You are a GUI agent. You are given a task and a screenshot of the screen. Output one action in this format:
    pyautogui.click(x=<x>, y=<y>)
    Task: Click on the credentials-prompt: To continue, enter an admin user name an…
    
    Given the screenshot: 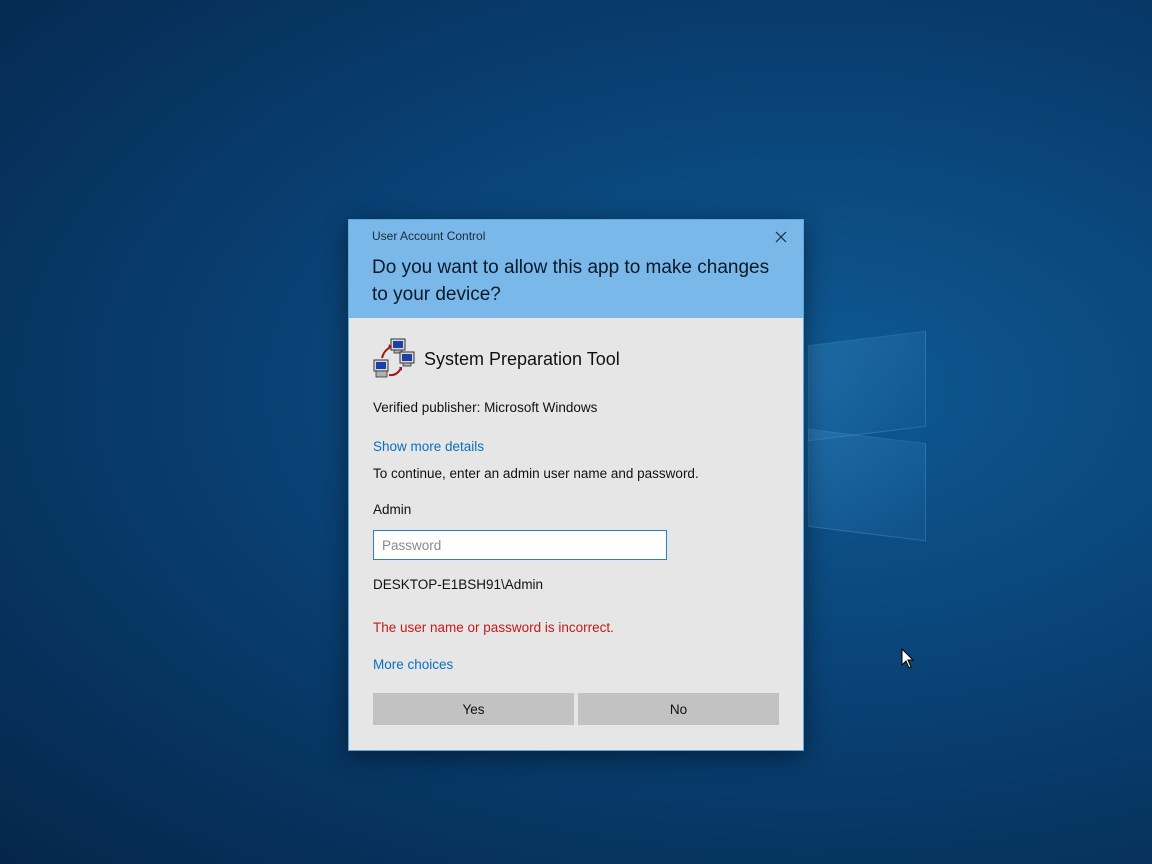 What is the action you would take?
    pyautogui.click(x=536, y=473)
    